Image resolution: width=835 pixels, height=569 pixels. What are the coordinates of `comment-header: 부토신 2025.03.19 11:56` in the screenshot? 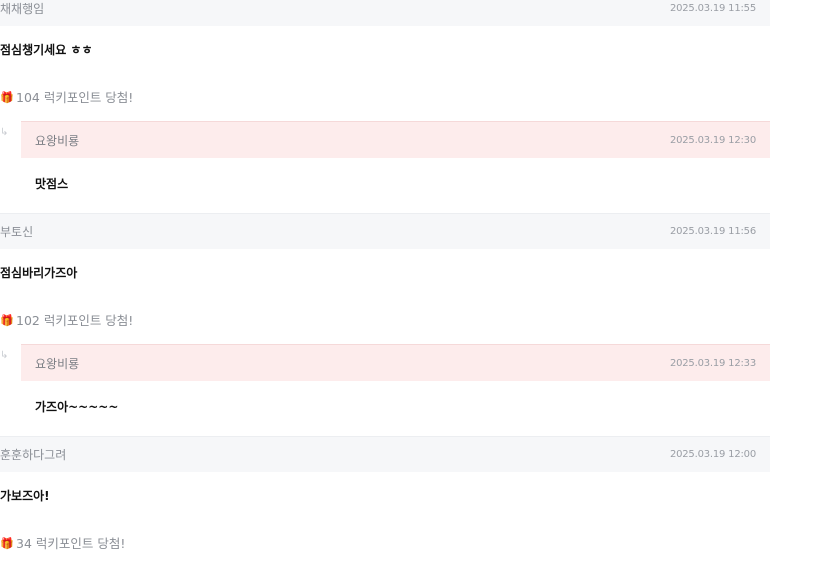 It's located at (385, 231).